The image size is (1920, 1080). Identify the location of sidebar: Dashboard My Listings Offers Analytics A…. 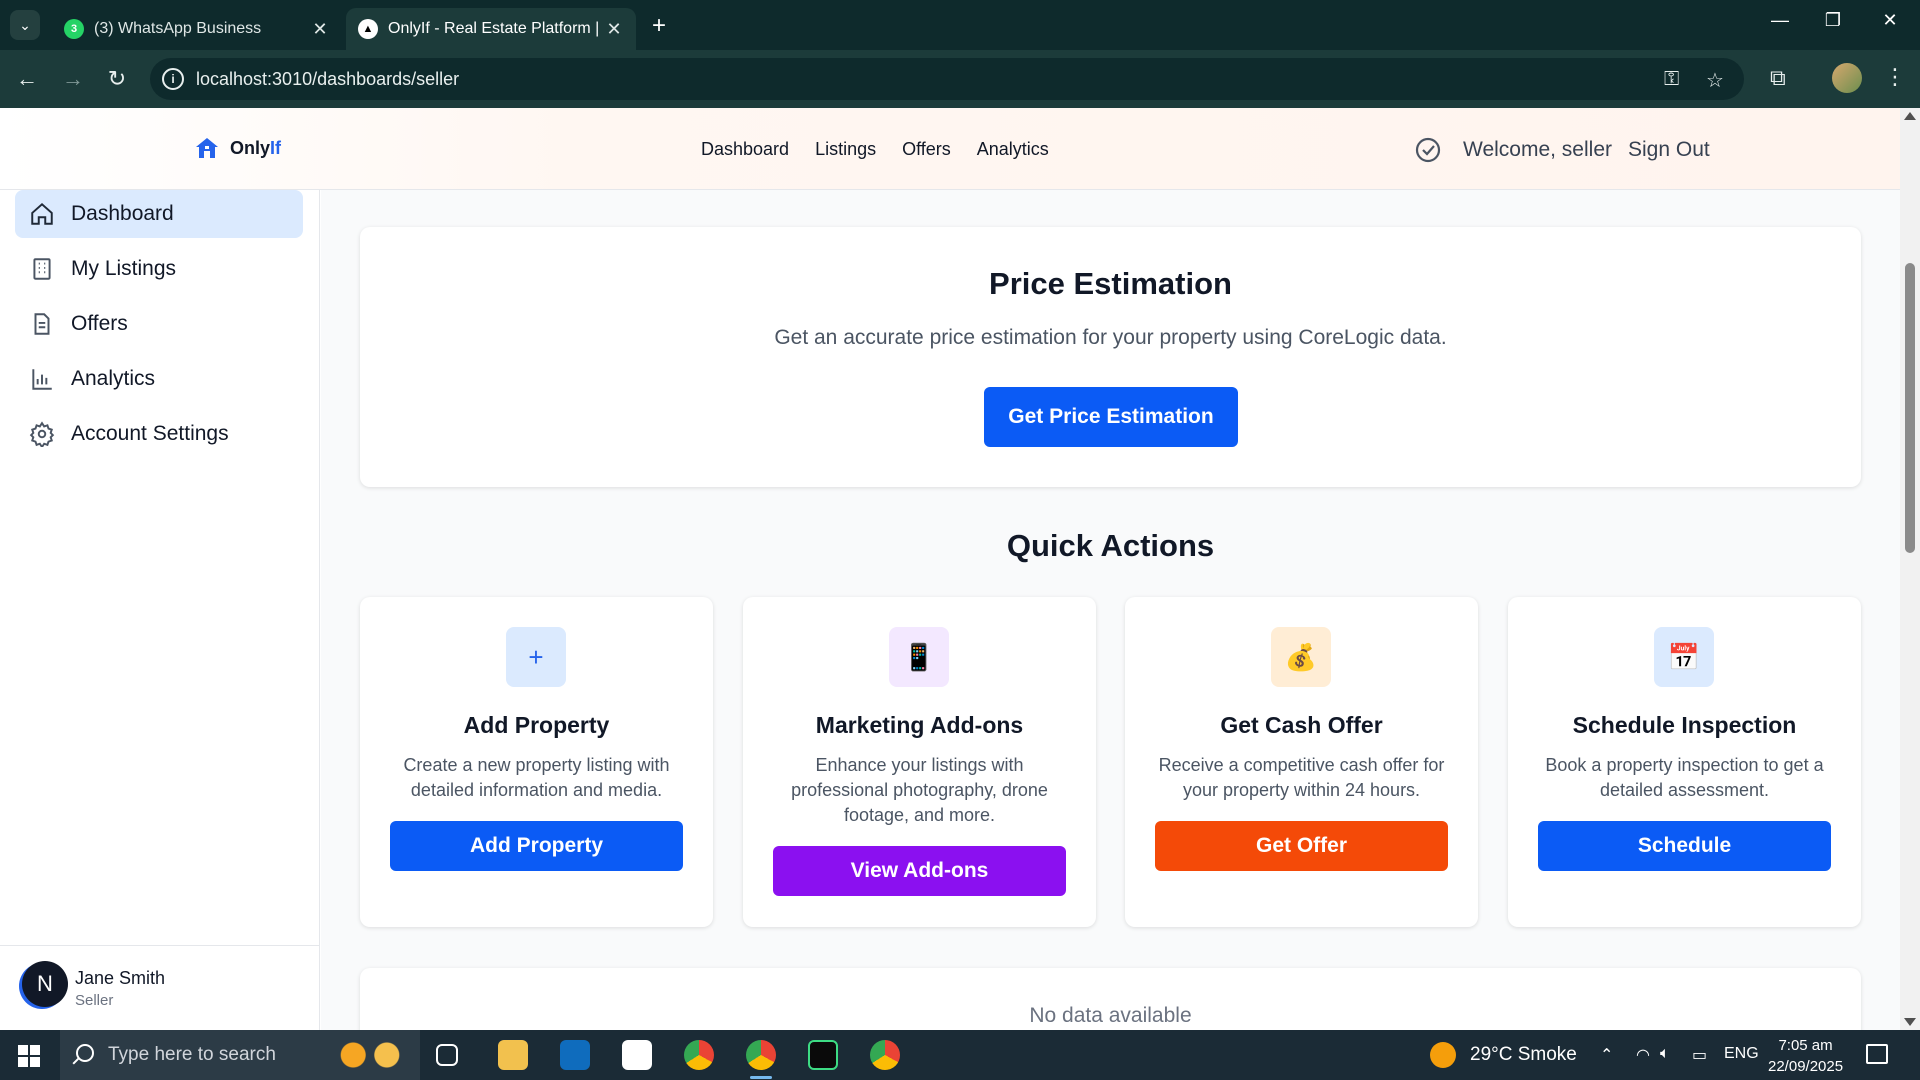
(160, 610).